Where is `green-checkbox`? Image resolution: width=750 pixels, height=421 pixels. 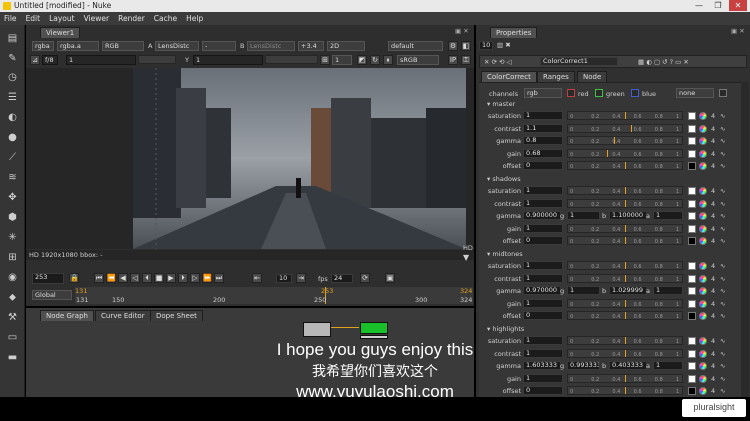 green-checkbox is located at coordinates (599, 93).